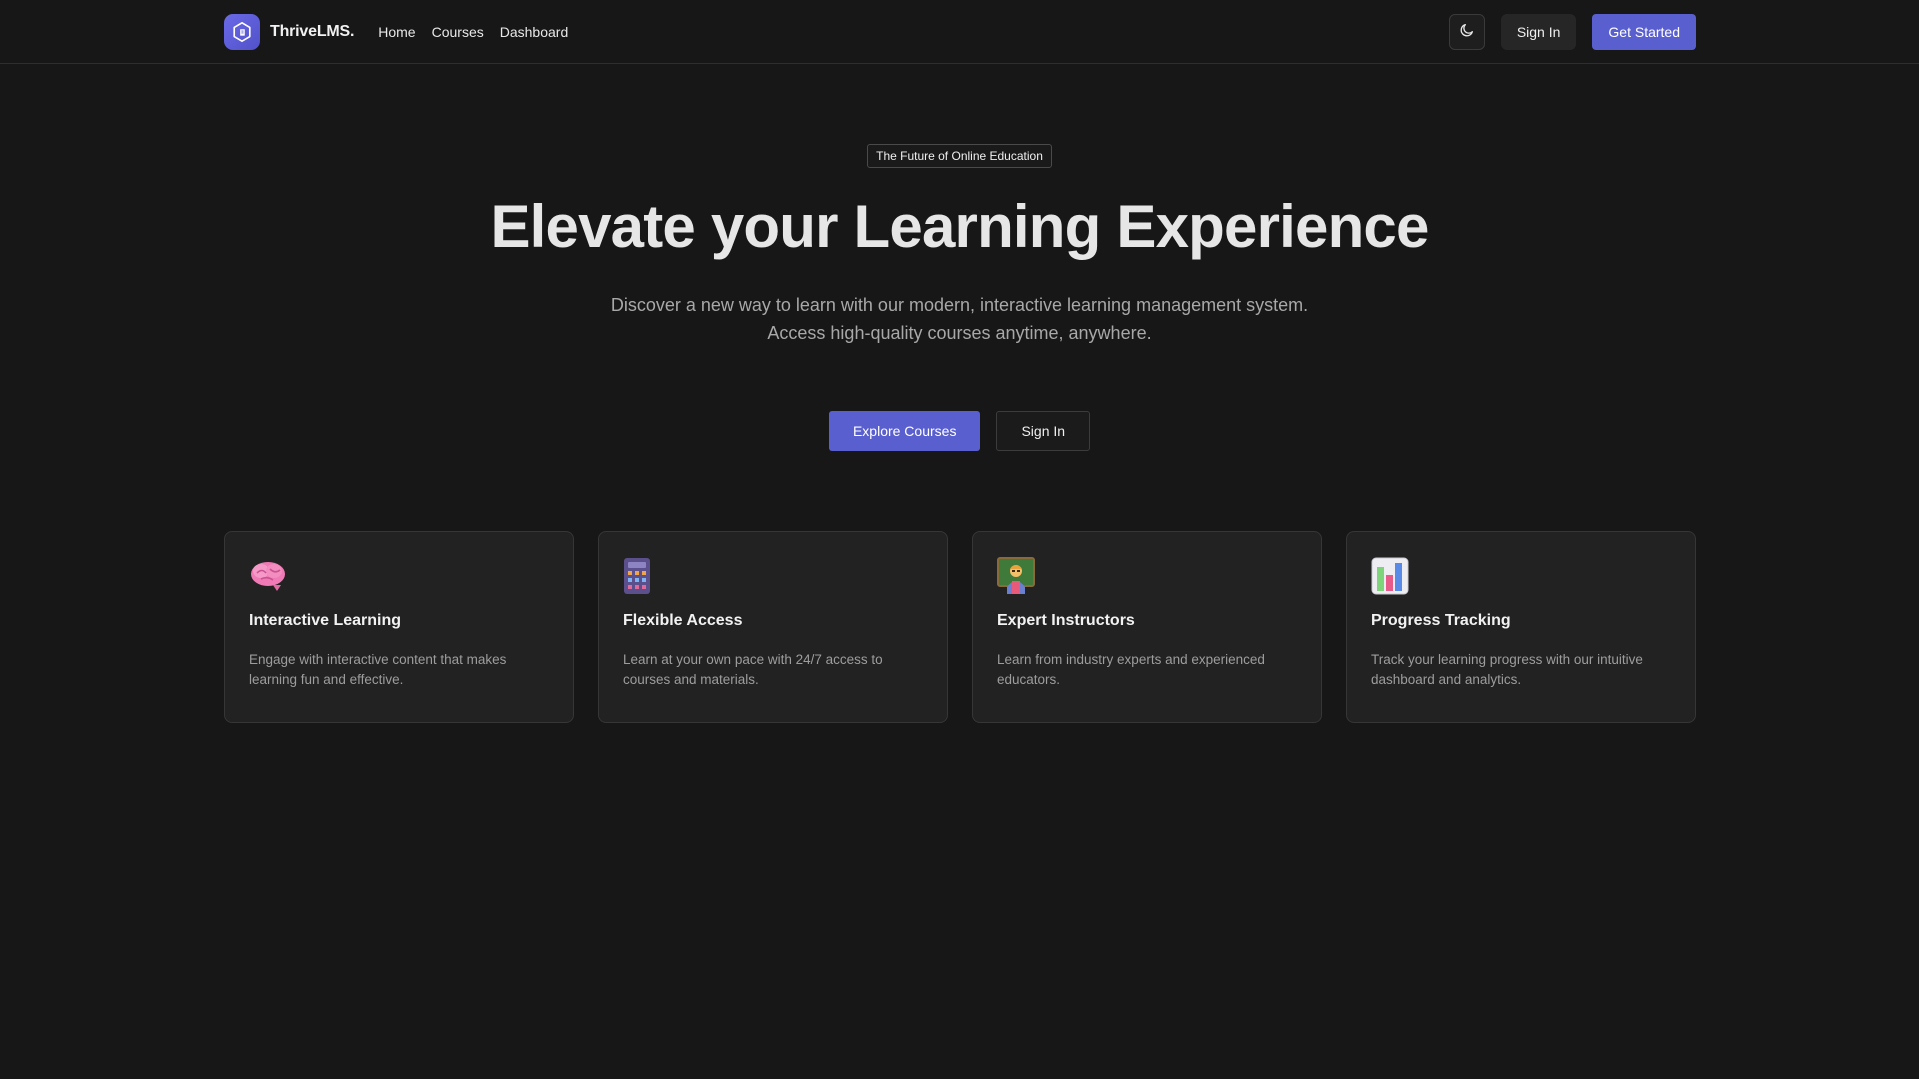 This screenshot has height=1079, width=1919. What do you see at coordinates (1538, 32) in the screenshot?
I see `signin-button: Sign In` at bounding box center [1538, 32].